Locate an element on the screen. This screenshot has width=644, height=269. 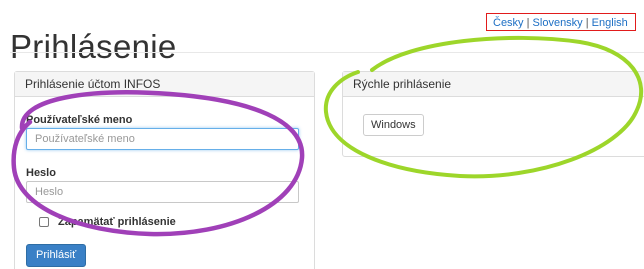
remember-login-row: Zapamätať prihlásenie is located at coordinates (107, 222).